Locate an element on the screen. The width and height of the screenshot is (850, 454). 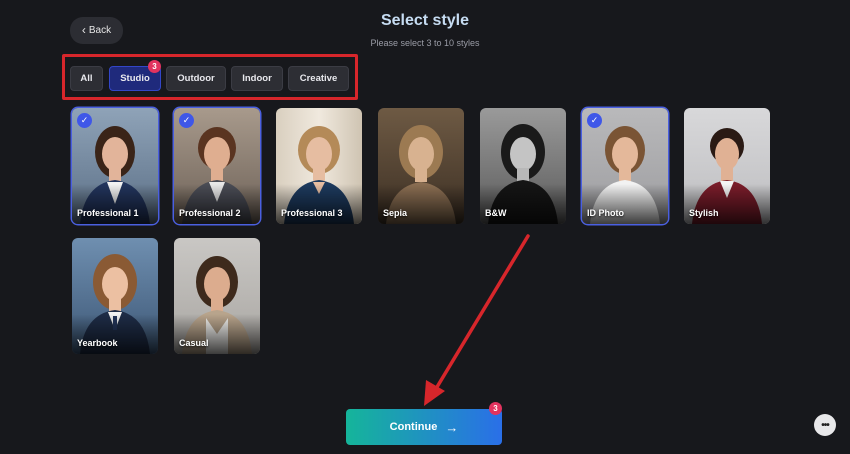
arrow-right-icon: → is located at coordinates (452, 427).